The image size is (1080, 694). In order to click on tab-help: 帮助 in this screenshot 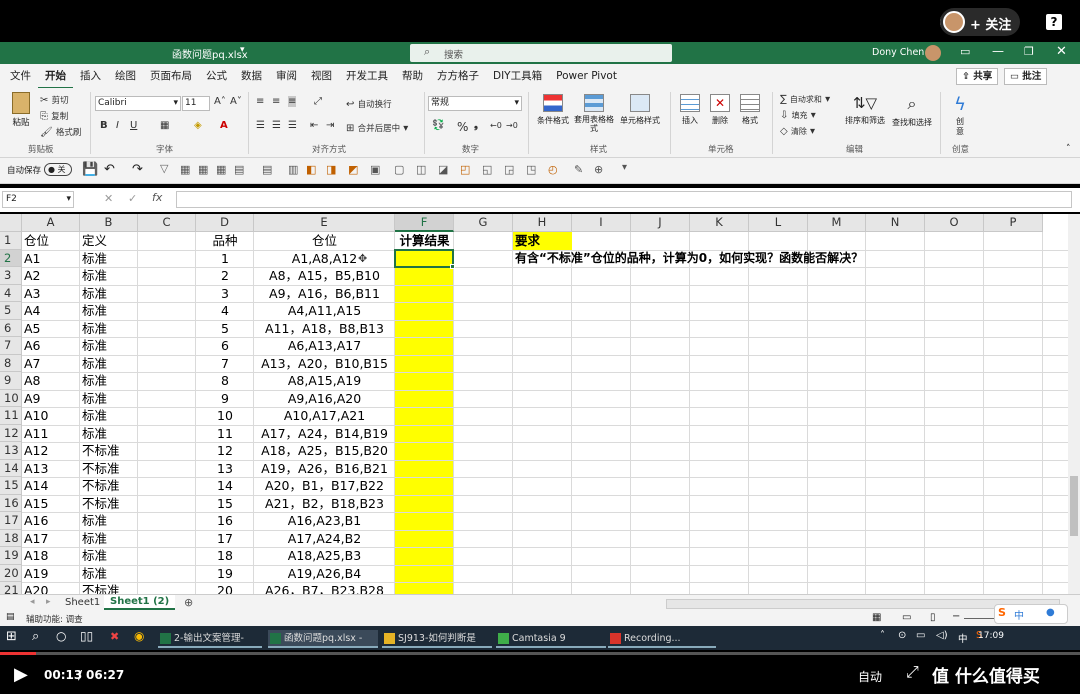, I will do `click(412, 76)`.